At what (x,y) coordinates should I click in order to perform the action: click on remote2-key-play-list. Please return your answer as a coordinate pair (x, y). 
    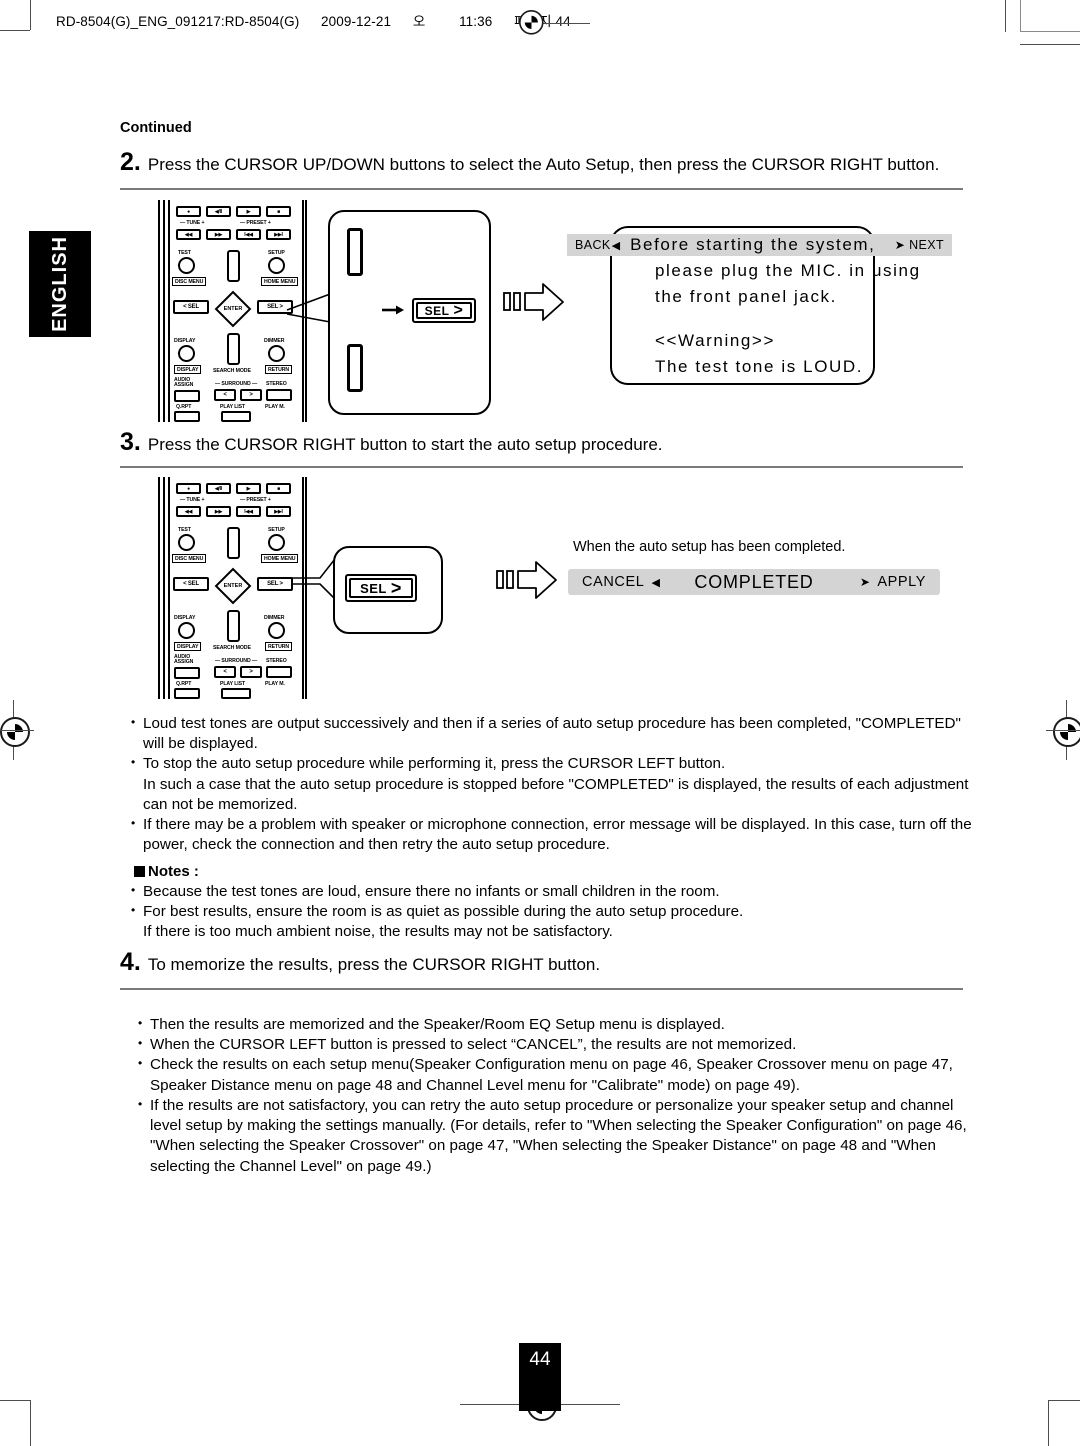
    Looking at the image, I should click on (236, 693).